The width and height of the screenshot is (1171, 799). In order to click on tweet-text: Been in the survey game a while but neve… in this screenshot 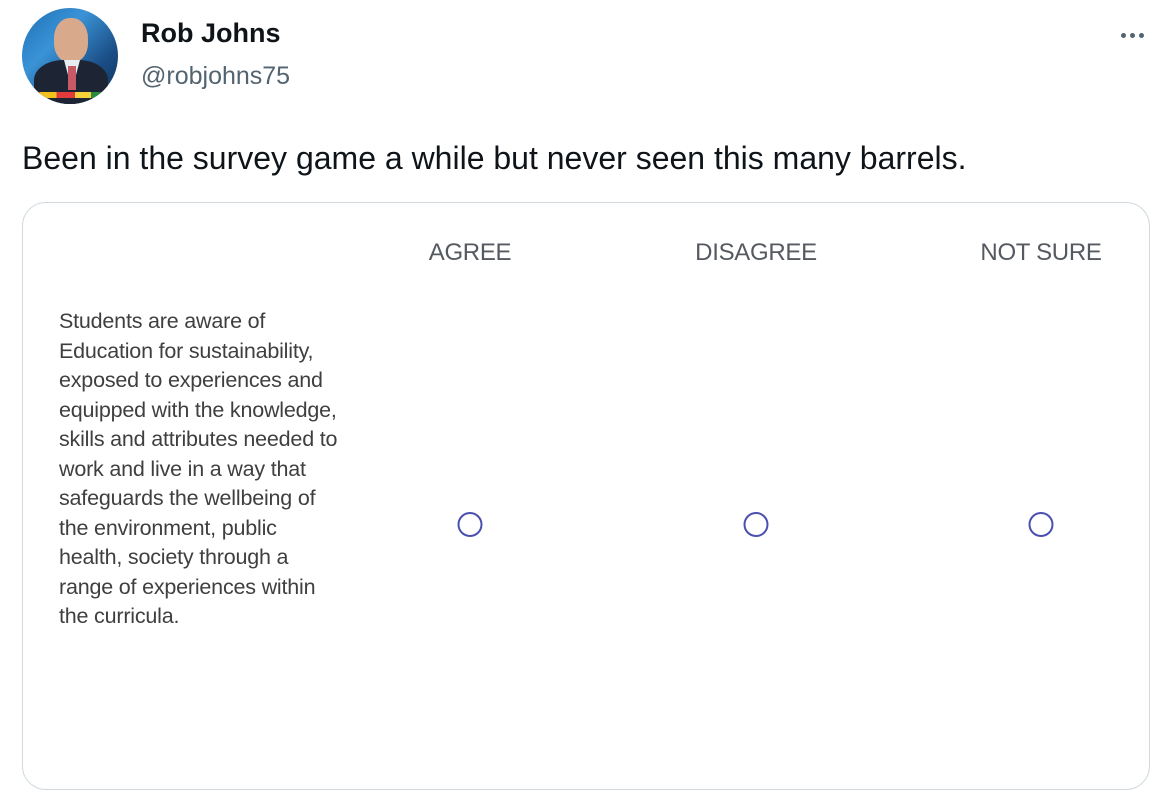, I will do `click(494, 158)`.